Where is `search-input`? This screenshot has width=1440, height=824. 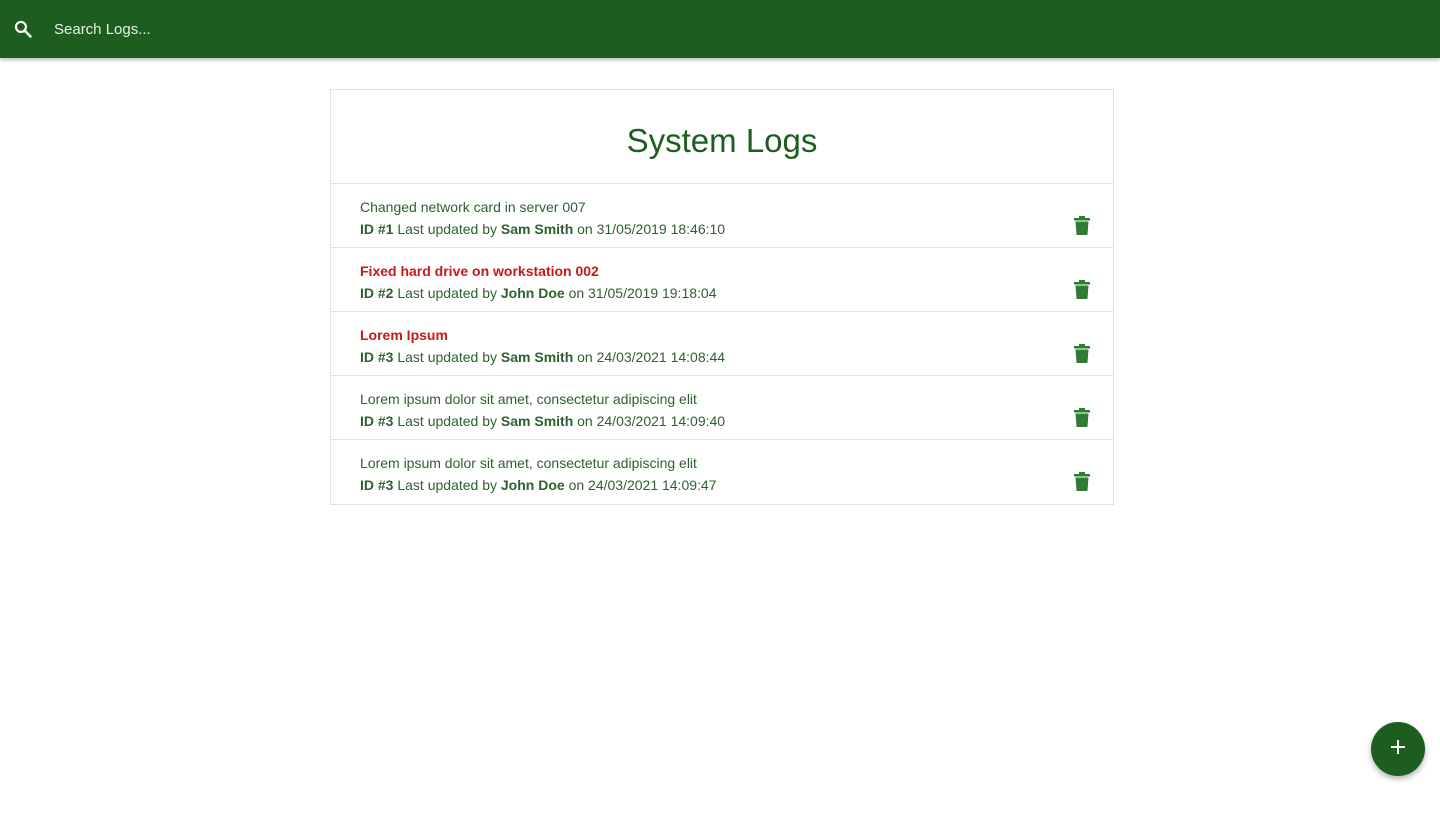 search-input is located at coordinates (504, 29).